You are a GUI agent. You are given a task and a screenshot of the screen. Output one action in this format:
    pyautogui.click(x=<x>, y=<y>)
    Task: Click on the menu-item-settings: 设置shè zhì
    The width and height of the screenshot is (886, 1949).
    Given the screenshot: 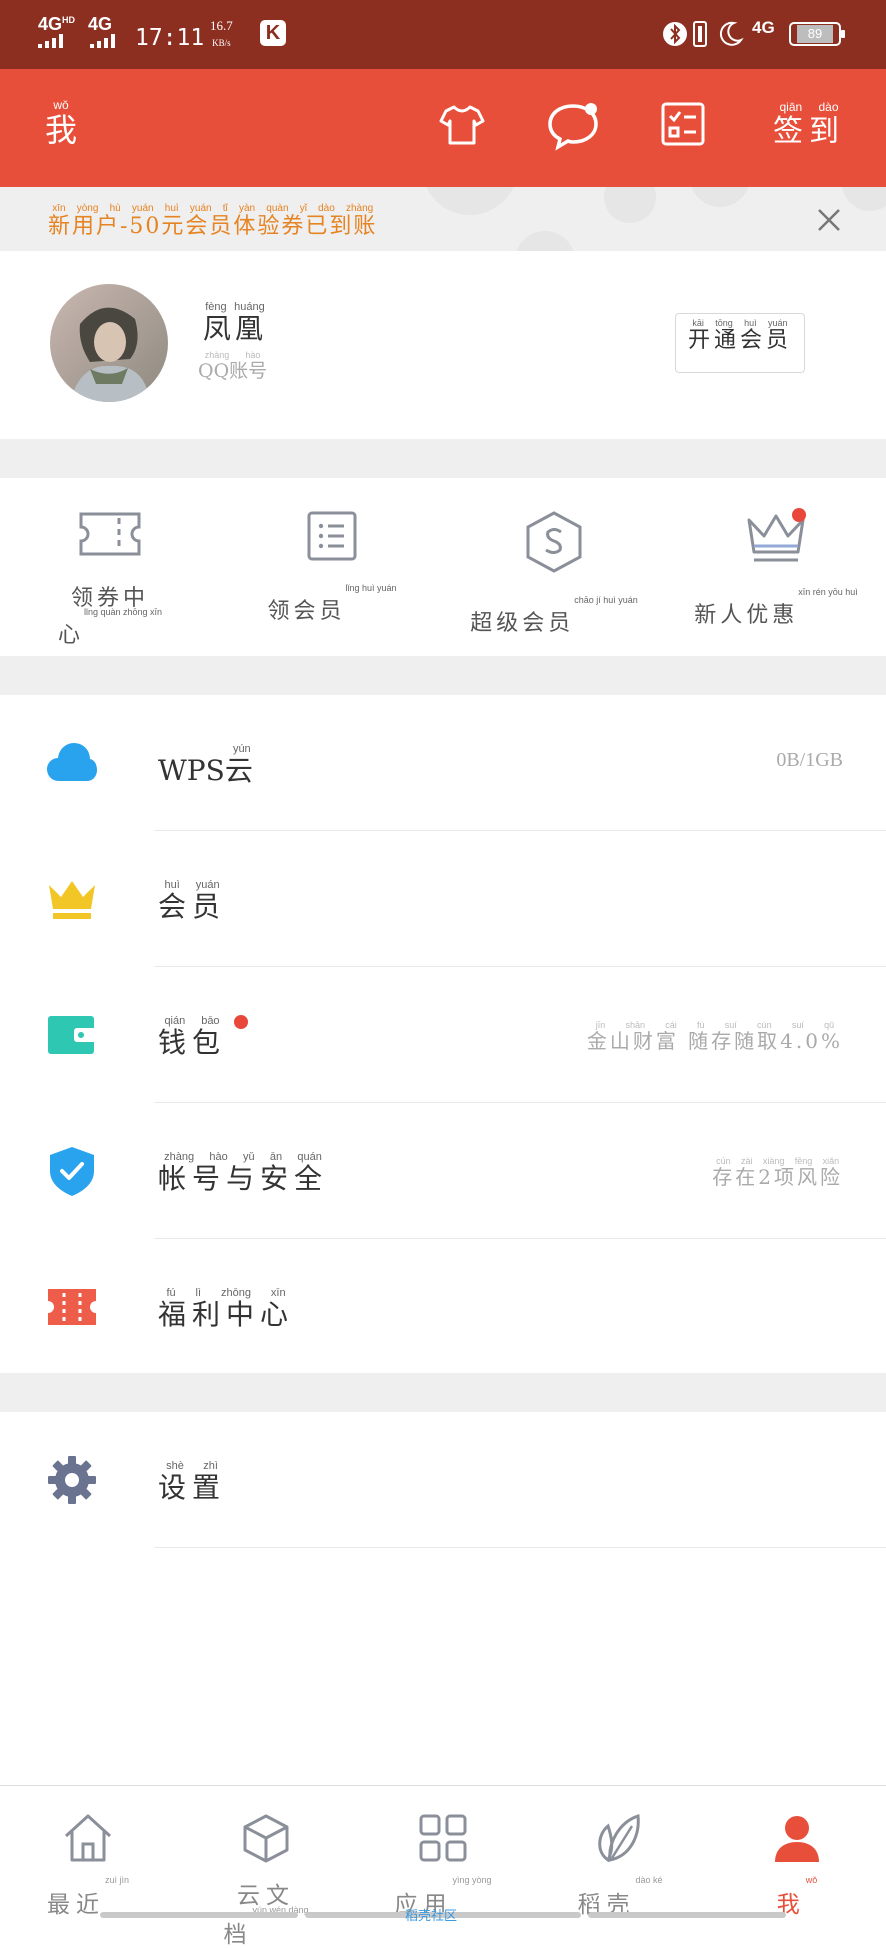 What is the action you would take?
    pyautogui.click(x=443, y=1480)
    